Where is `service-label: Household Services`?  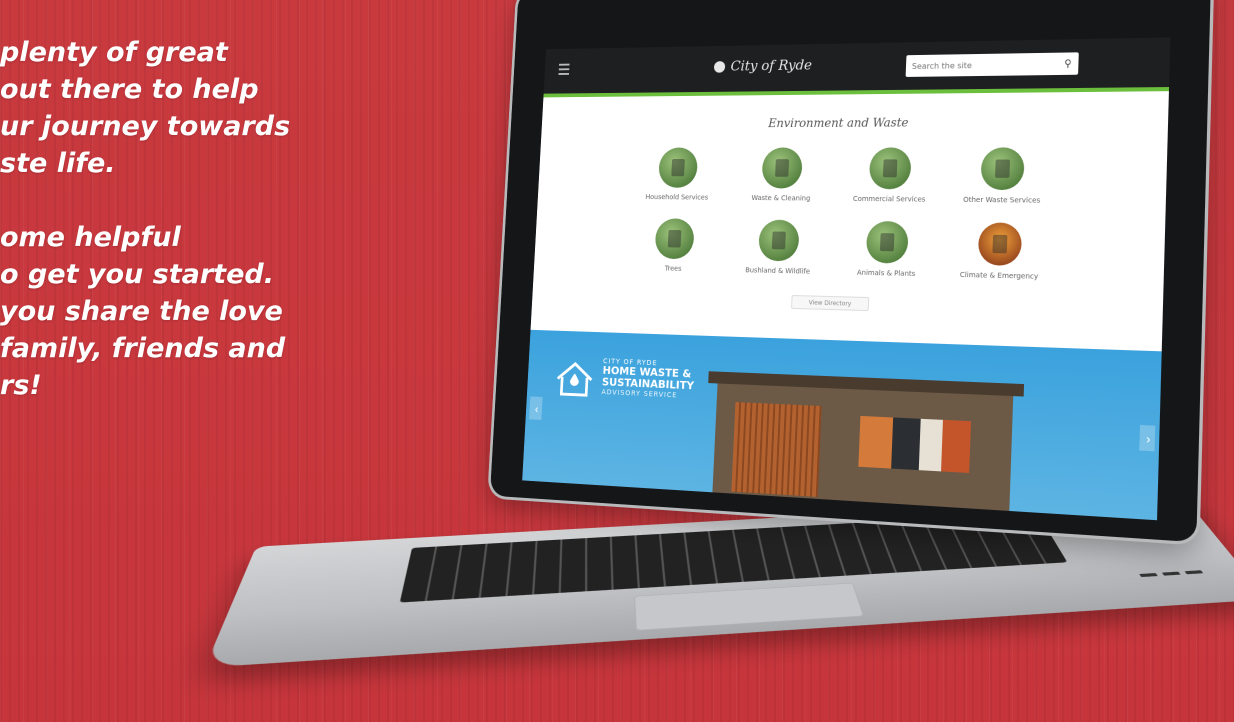
service-label: Household Services is located at coordinates (677, 197).